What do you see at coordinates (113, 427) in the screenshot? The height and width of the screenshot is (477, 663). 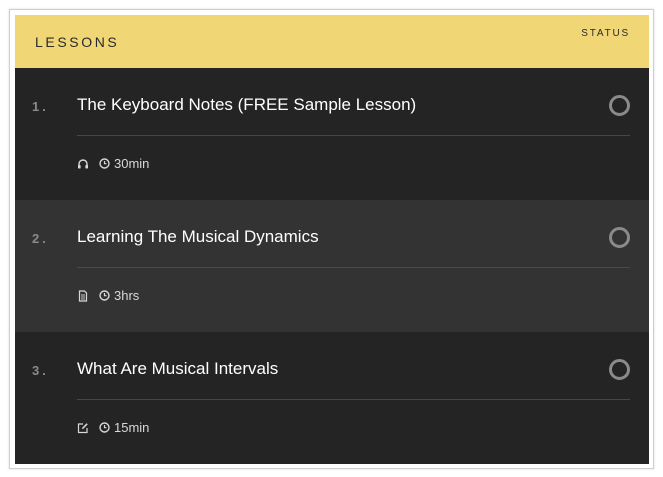 I see `lesson-meta: 15min` at bounding box center [113, 427].